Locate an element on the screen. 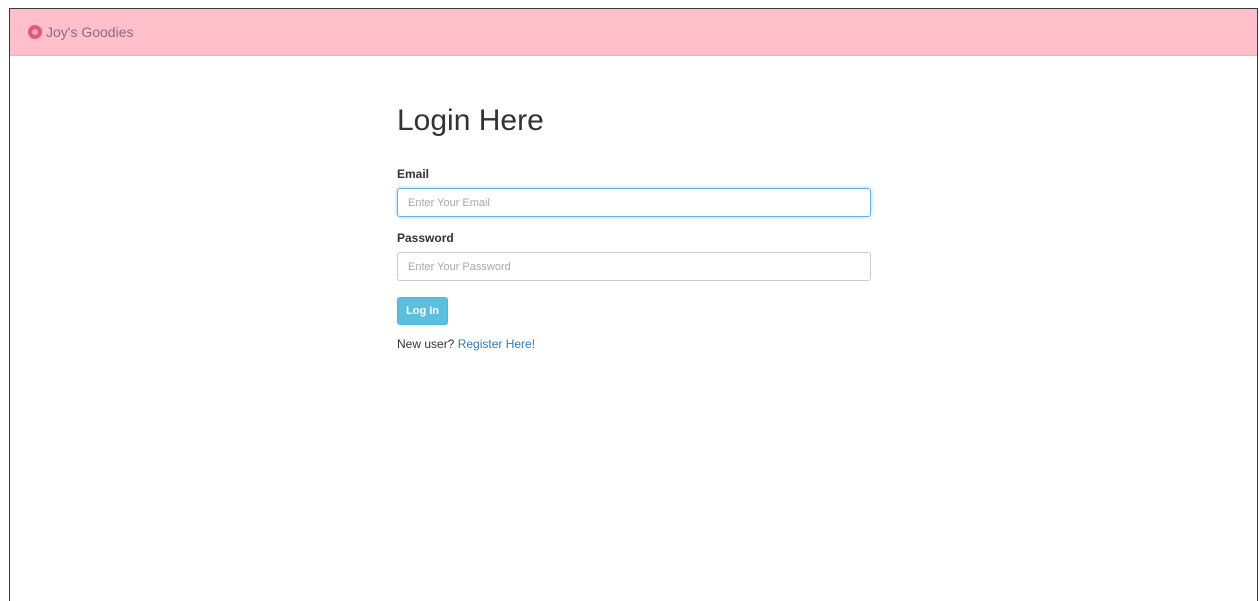 The image size is (1260, 601). password-label: Password is located at coordinates (425, 238).